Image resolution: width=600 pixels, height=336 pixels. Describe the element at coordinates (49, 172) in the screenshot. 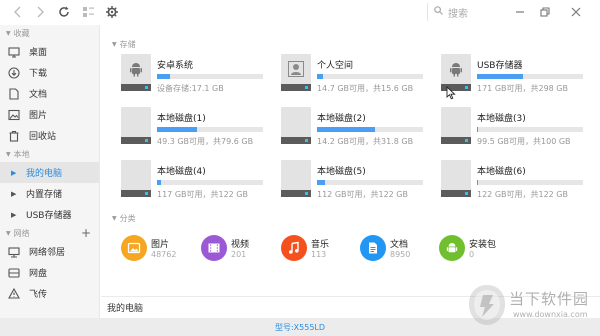

I see `sidebar-item-my-computer: ▶ 我的电脑` at that location.